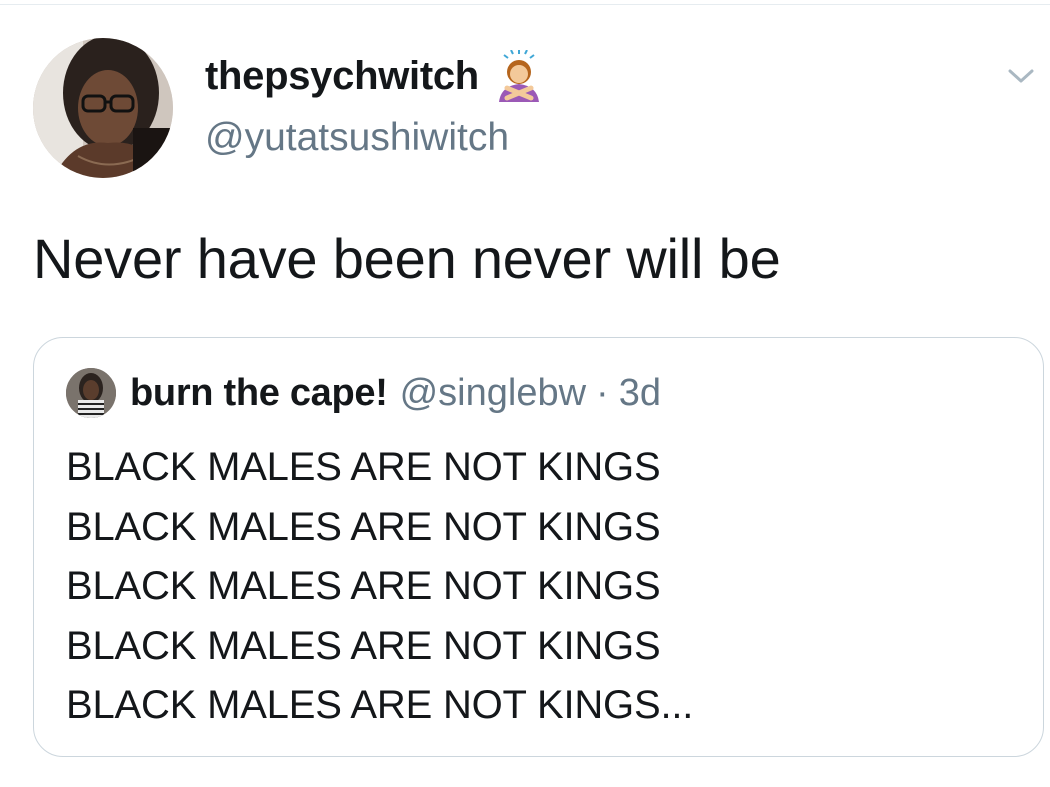 The height and width of the screenshot is (787, 1050). I want to click on author-info: thepsychwitch @yutatsushiwitch, so click(376, 105).